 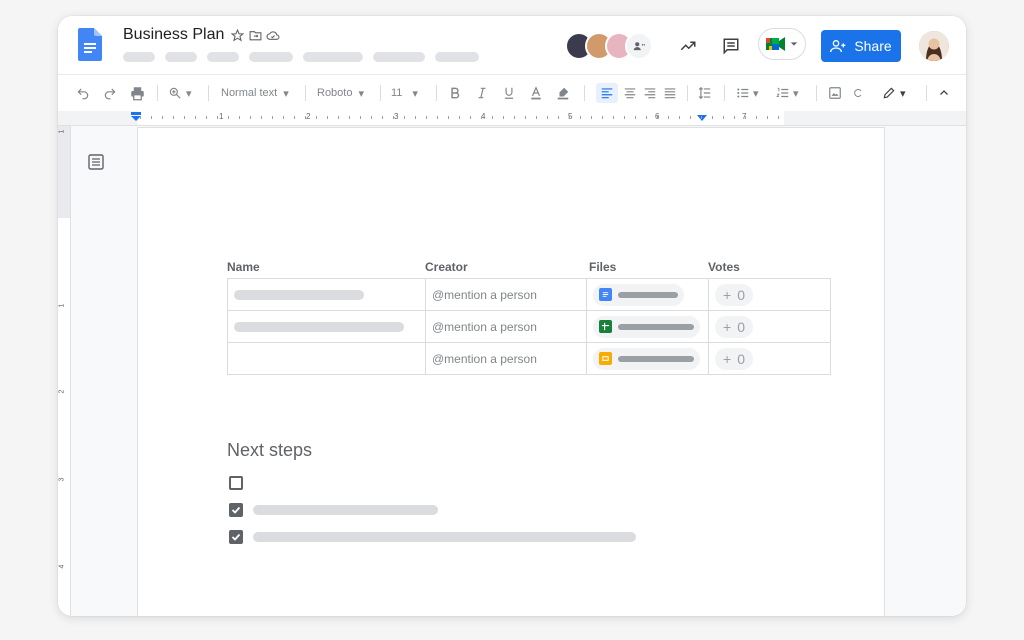 What do you see at coordinates (787, 93) in the screenshot?
I see `numbered-list-dropdown: ▾` at bounding box center [787, 93].